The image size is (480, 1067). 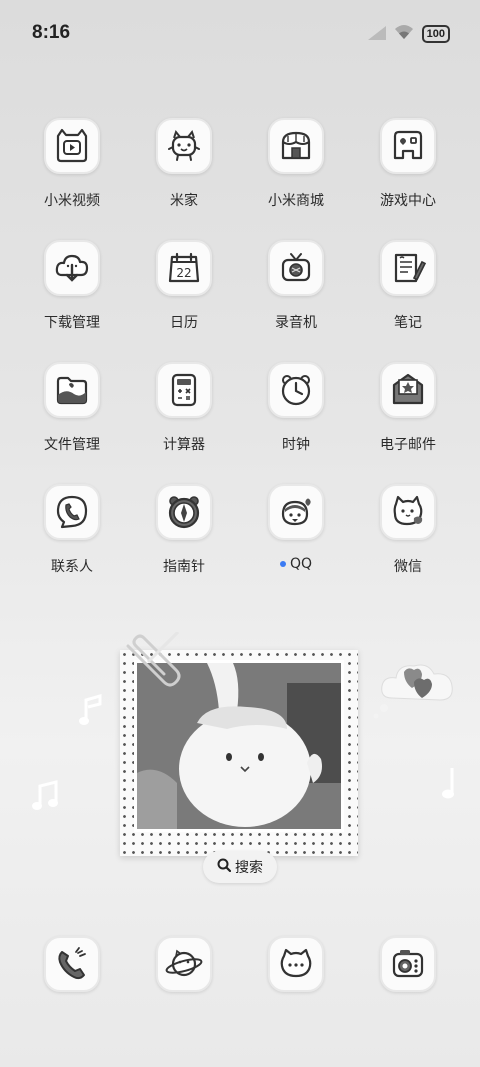 What do you see at coordinates (184, 964) in the screenshot?
I see `planet-browser-icon` at bounding box center [184, 964].